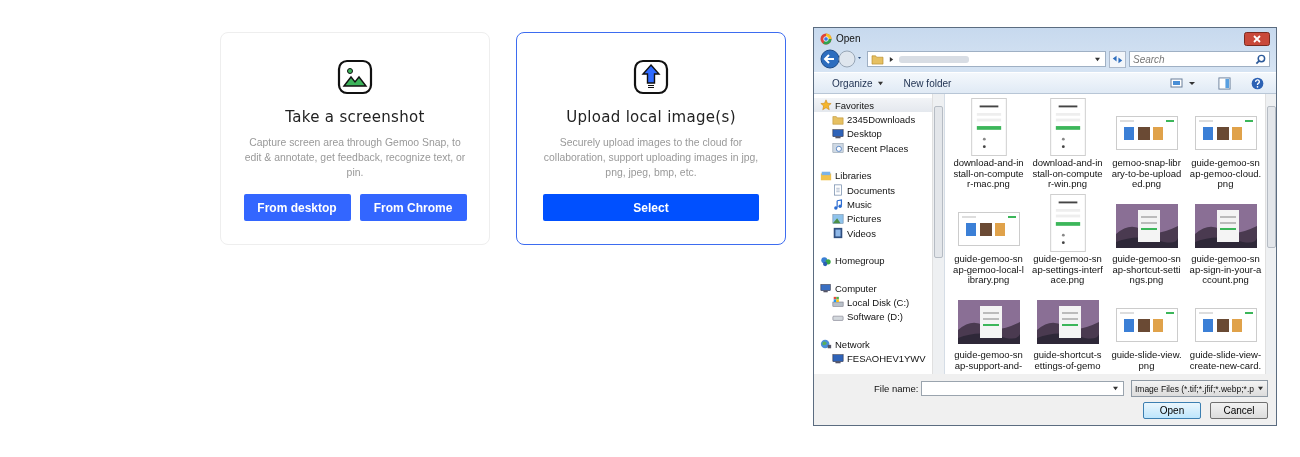 This screenshot has height=457, width=1300. I want to click on dialog-button: Cancel, so click(1239, 410).